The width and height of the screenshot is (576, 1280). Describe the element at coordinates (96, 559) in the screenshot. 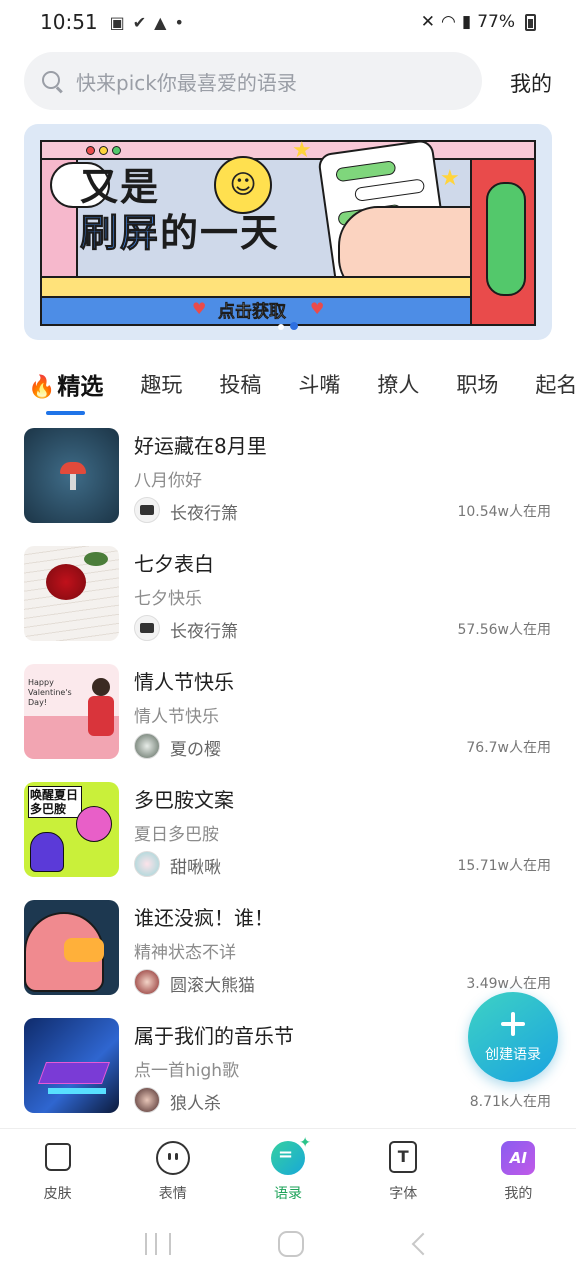

I see `leaf-shape` at that location.